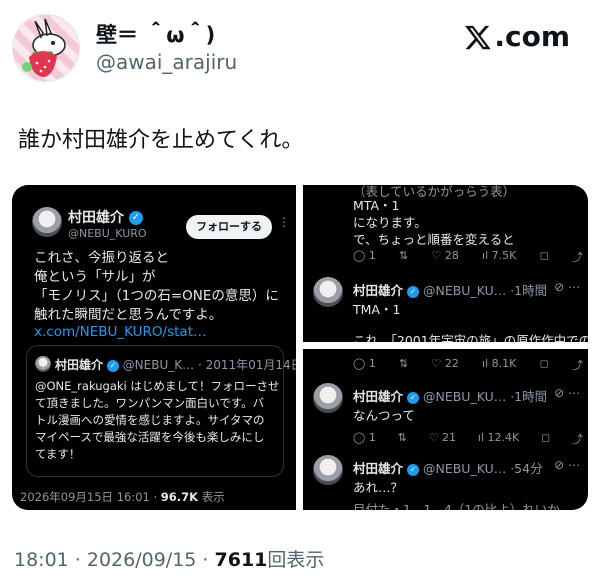 This screenshot has height=583, width=600. Describe the element at coordinates (105, 217) in the screenshot. I see `embedded-author-name: 村田雄介 ✓` at that location.